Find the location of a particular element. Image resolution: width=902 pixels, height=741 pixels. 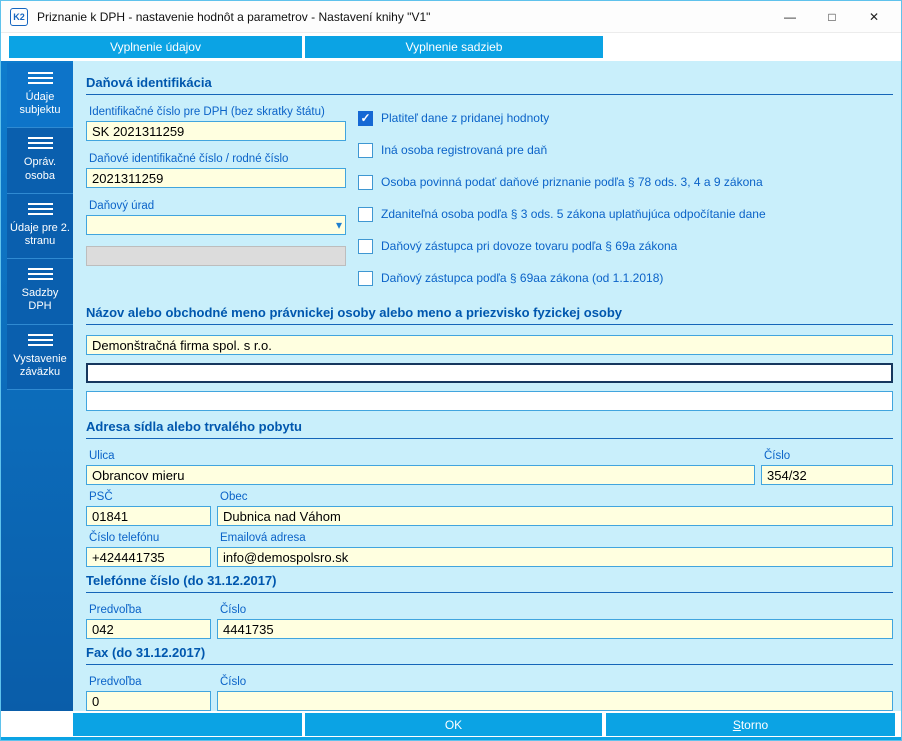

phone2017-number-input is located at coordinates (555, 629).